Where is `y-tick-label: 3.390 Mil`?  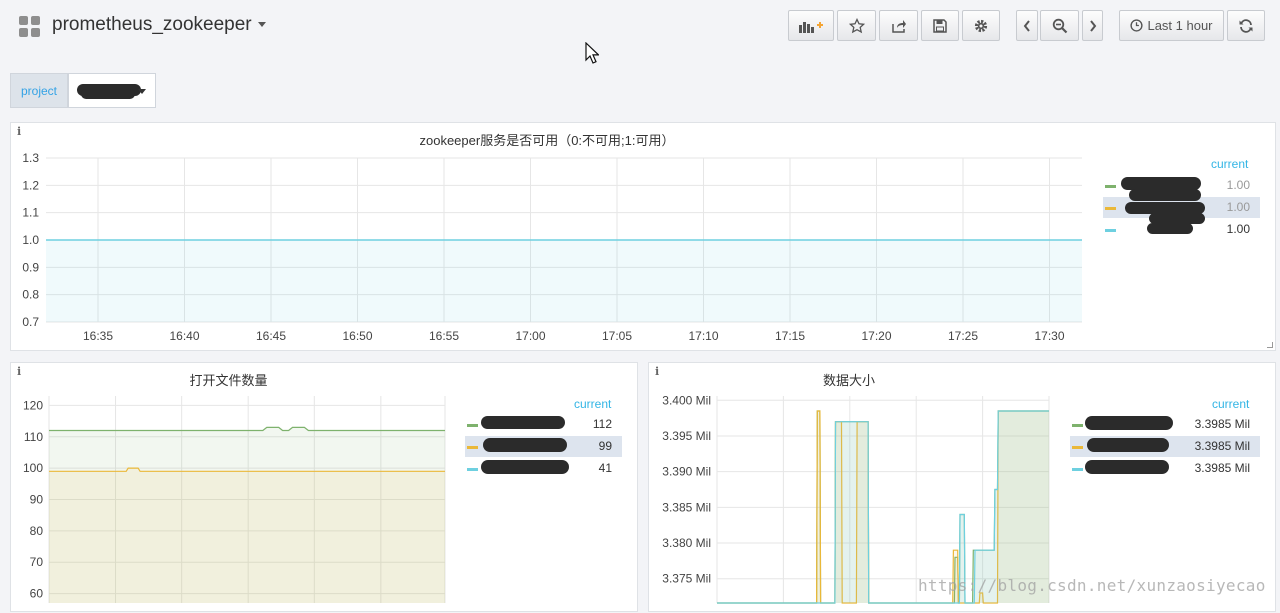
y-tick-label: 3.390 Mil is located at coordinates (686, 472).